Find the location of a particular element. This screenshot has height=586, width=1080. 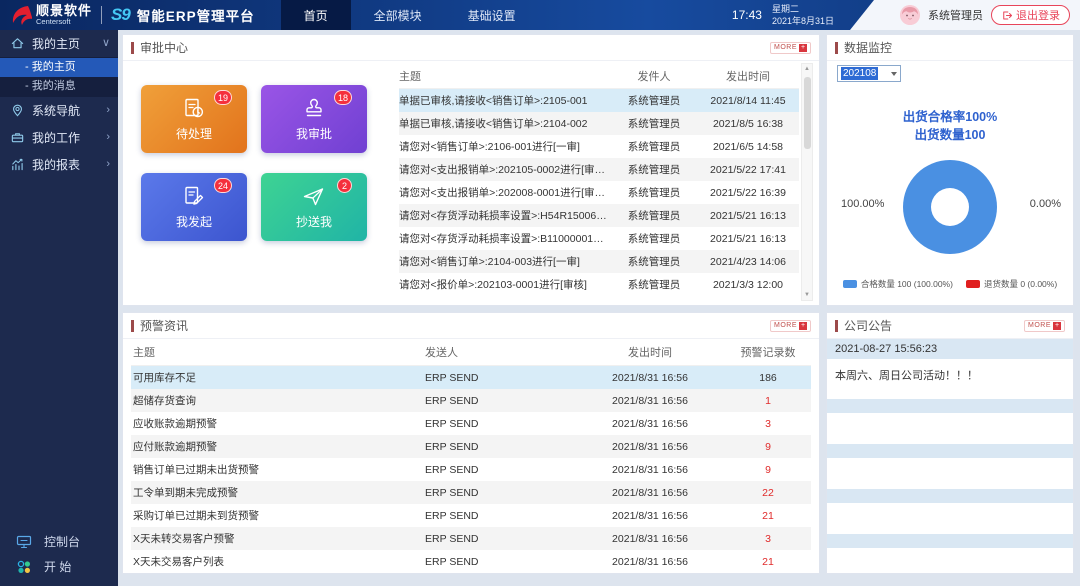

logo-divider is located at coordinates (102, 15).